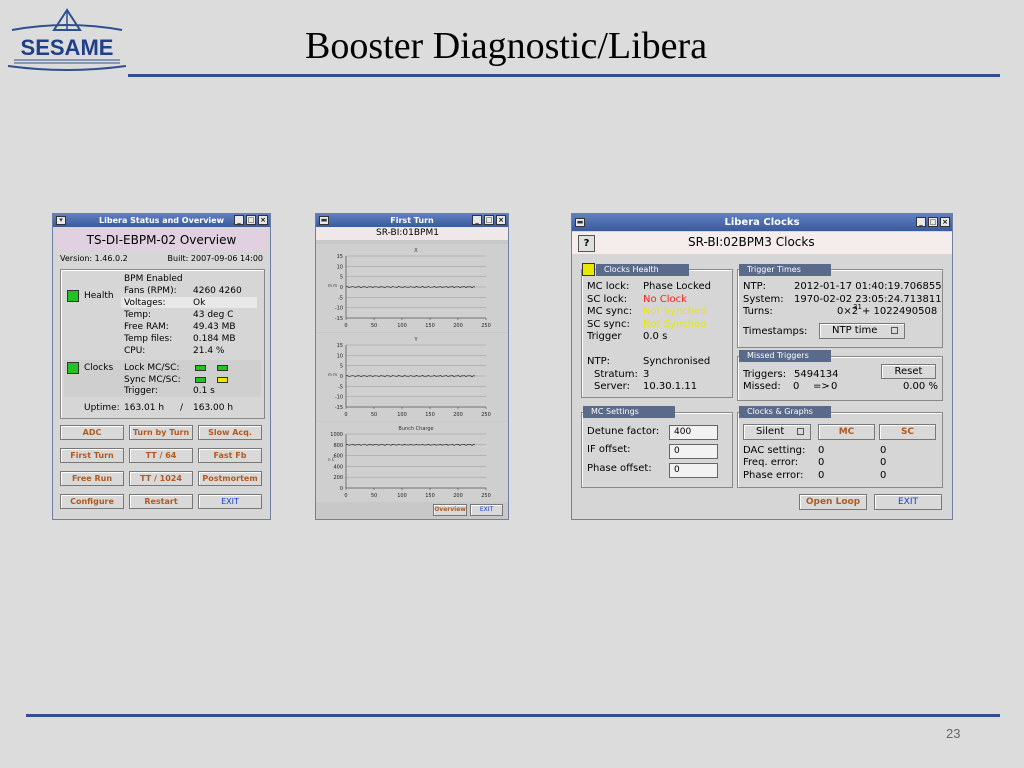 The width and height of the screenshot is (1024, 768). What do you see at coordinates (102, 408) in the screenshot?
I see `uptime-label: Uptime:` at bounding box center [102, 408].